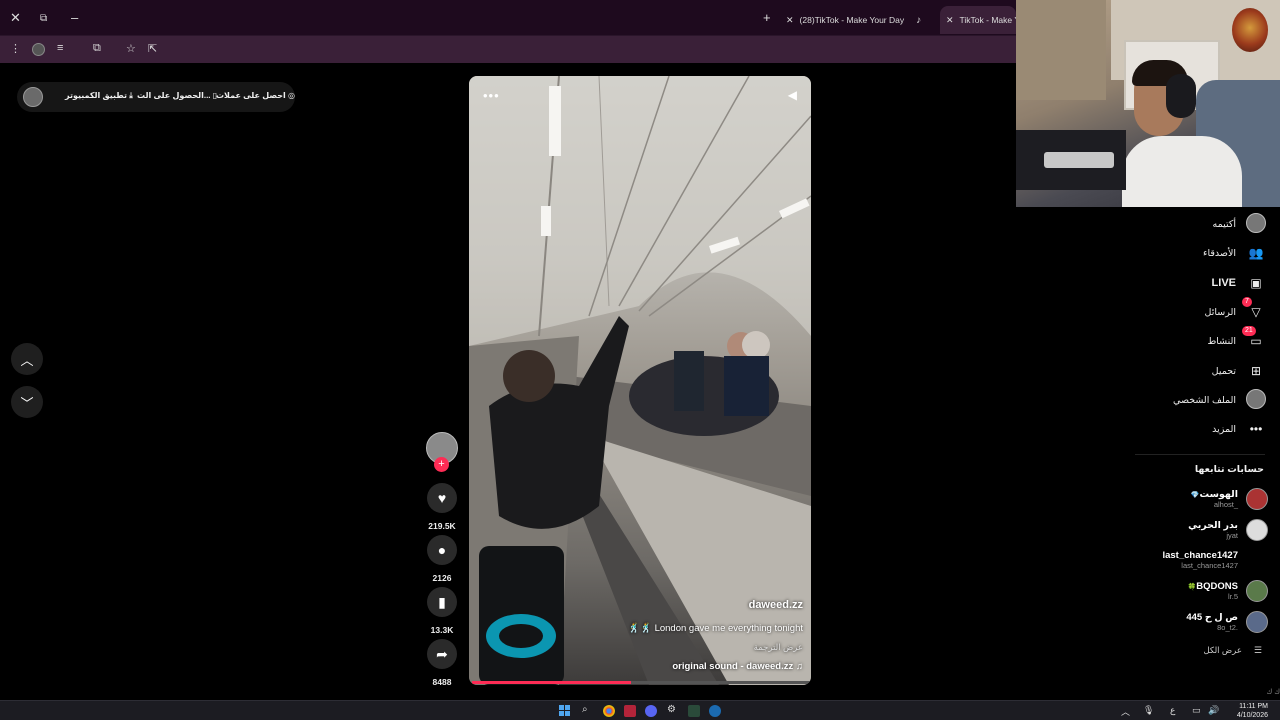  Describe the element at coordinates (1227, 627) in the screenshot. I see `account-handle: 8o_t2.` at that location.